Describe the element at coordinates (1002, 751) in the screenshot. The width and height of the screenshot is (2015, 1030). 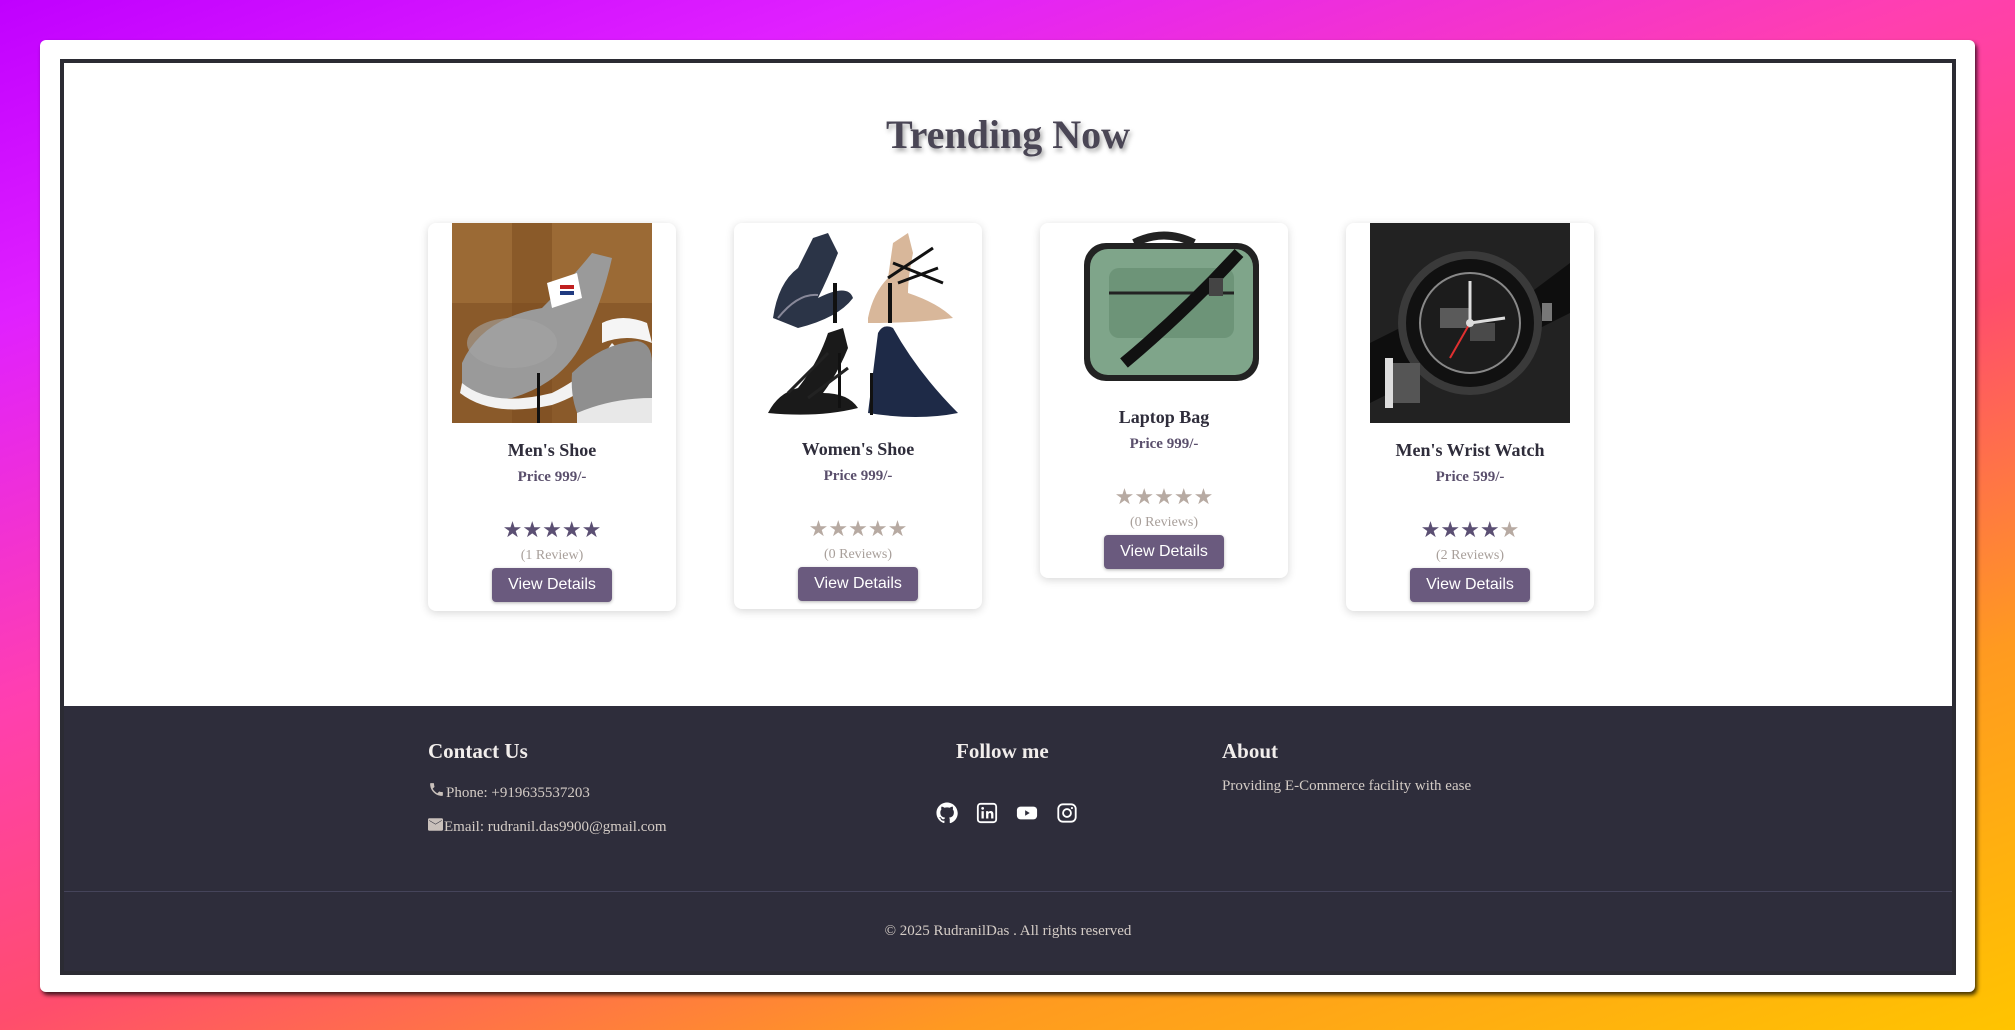
I see `follow-title: Follow me` at that location.